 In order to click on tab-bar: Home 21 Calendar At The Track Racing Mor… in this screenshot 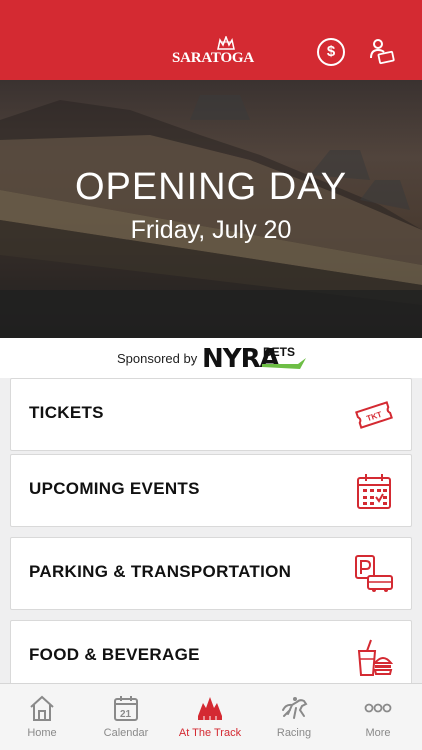, I will do `click(211, 716)`.